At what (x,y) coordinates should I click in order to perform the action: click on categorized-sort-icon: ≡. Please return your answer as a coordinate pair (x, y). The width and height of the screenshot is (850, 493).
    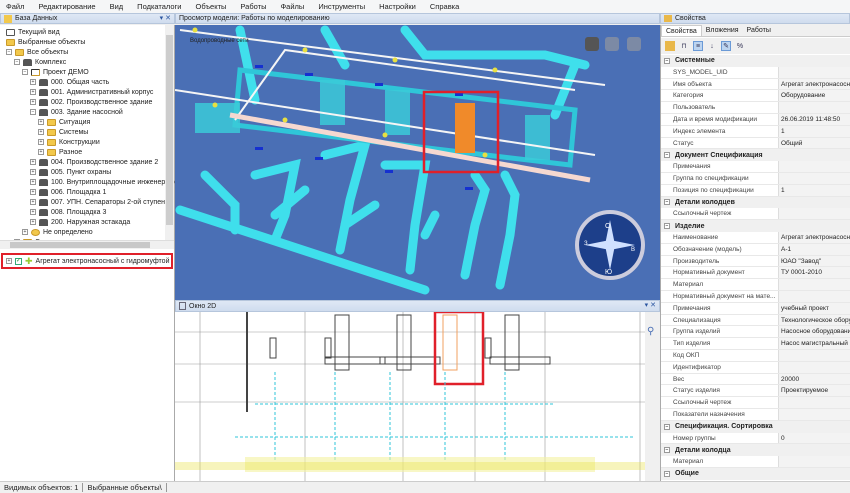
    Looking at the image, I should click on (698, 46).